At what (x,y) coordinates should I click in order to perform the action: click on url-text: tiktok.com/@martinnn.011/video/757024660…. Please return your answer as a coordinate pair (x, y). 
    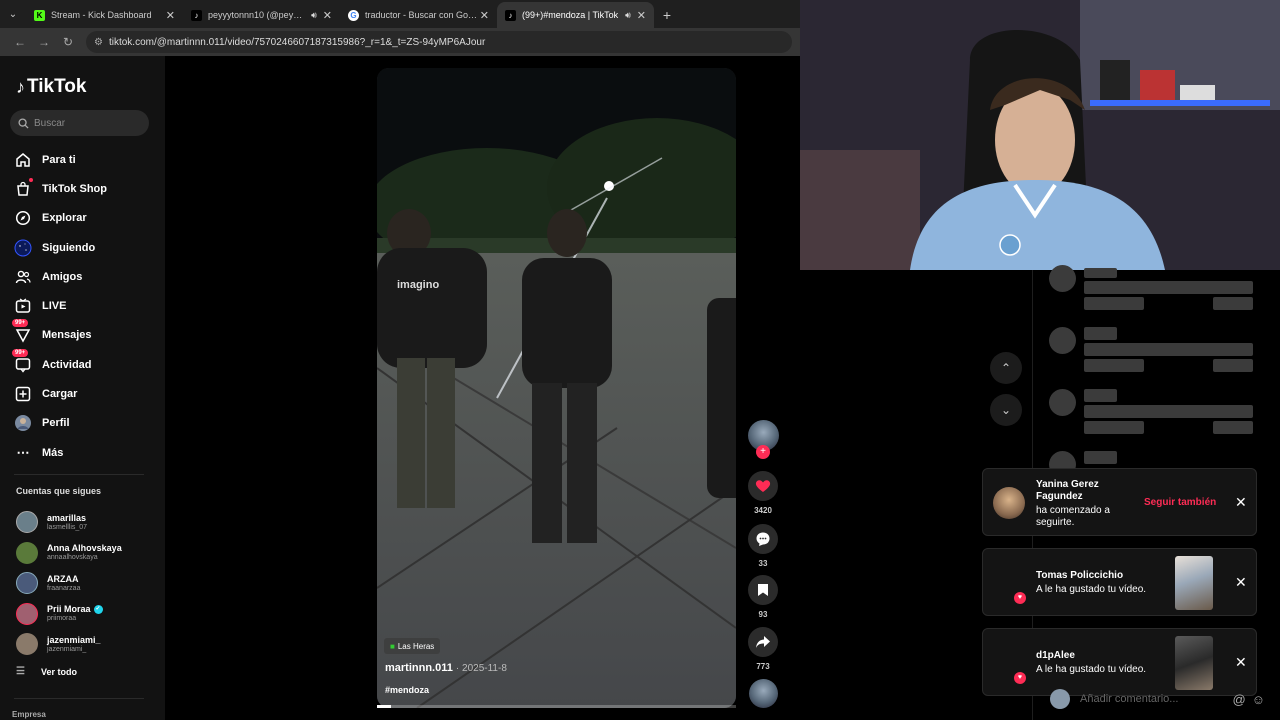
    Looking at the image, I should click on (297, 42).